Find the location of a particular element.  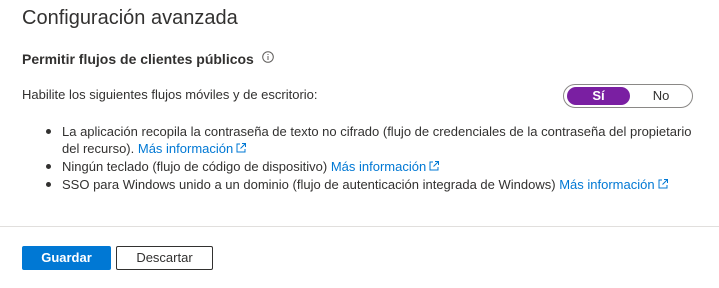

toggle-yes-option: Sí is located at coordinates (598, 96).